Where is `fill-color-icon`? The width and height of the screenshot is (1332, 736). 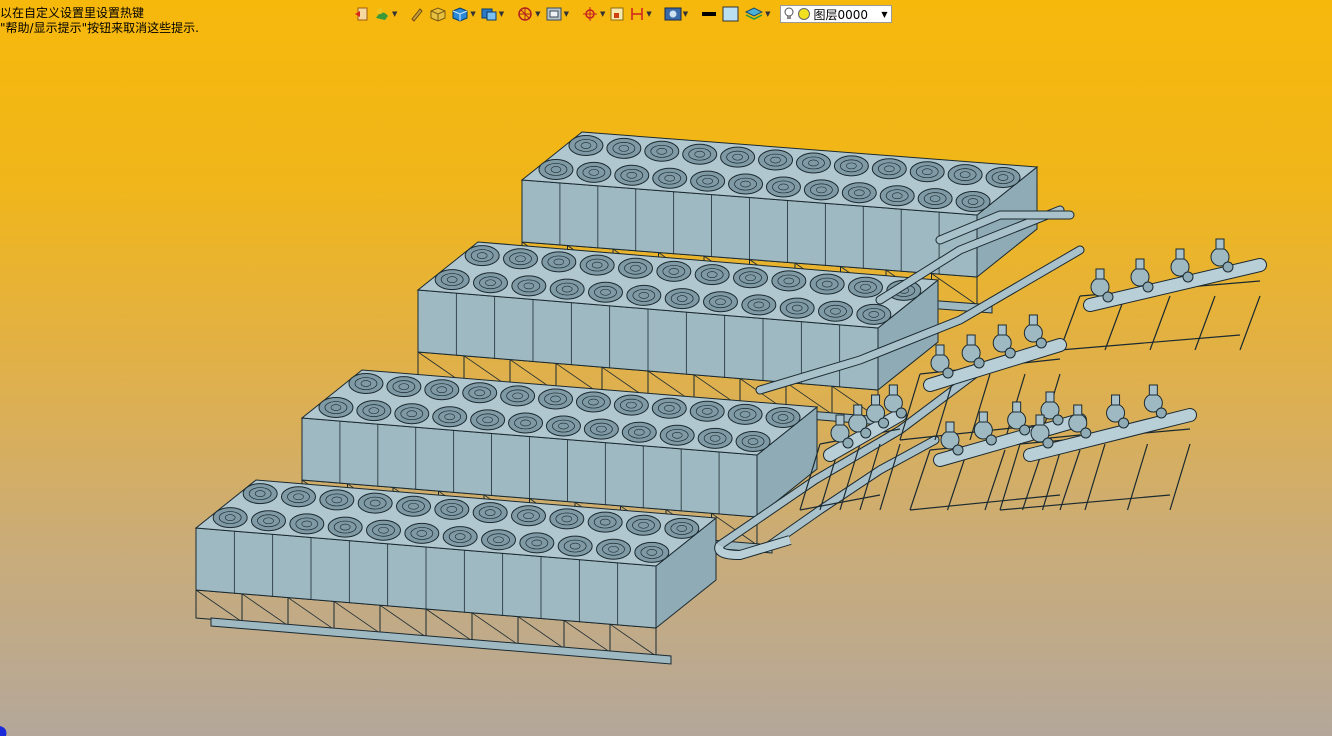 fill-color-icon is located at coordinates (730, 14).